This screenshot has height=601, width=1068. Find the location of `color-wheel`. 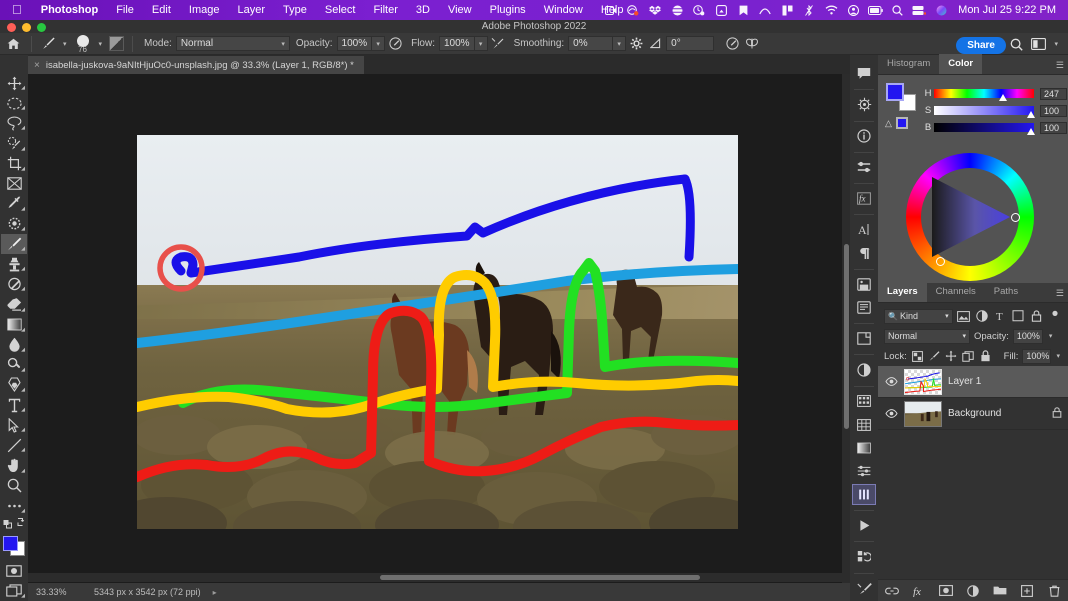

color-wheel is located at coordinates (970, 217).